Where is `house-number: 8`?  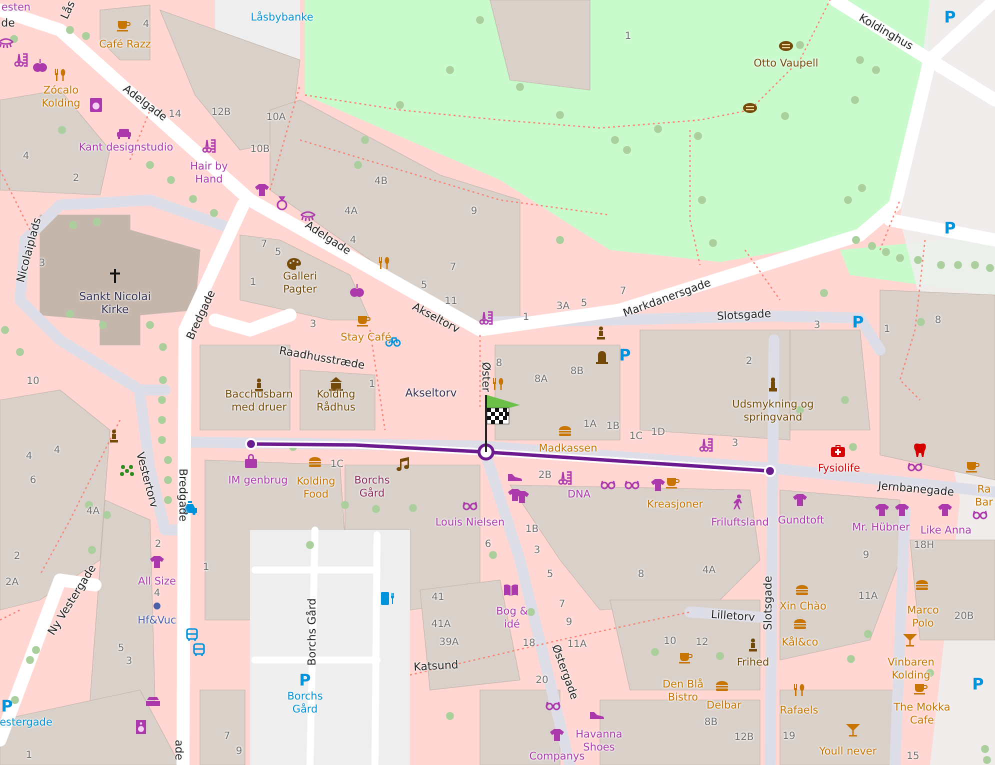 house-number: 8 is located at coordinates (641, 575).